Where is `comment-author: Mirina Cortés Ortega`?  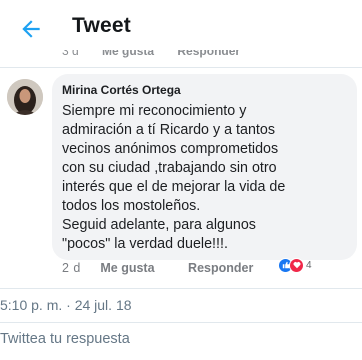 comment-author: Mirina Cortés Ortega is located at coordinates (204, 91).